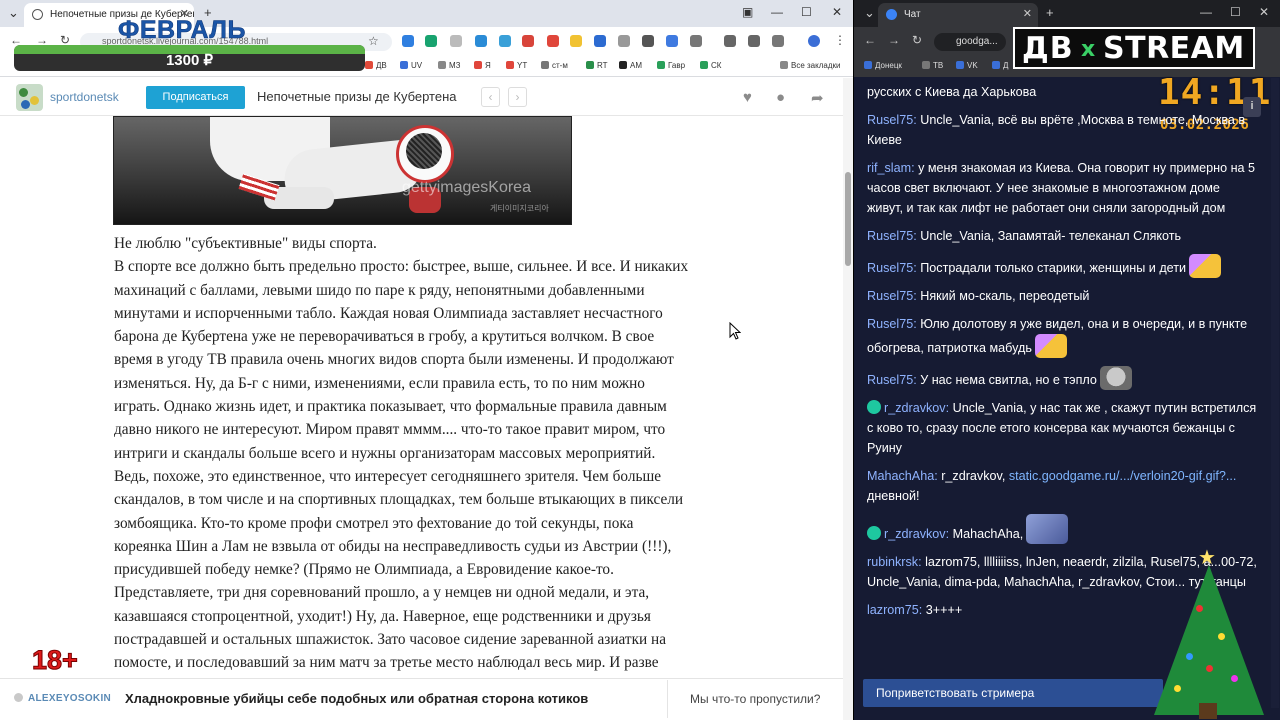 This screenshot has height=720, width=1280. What do you see at coordinates (23, 92) in the screenshot?
I see `avatar-dot` at bounding box center [23, 92].